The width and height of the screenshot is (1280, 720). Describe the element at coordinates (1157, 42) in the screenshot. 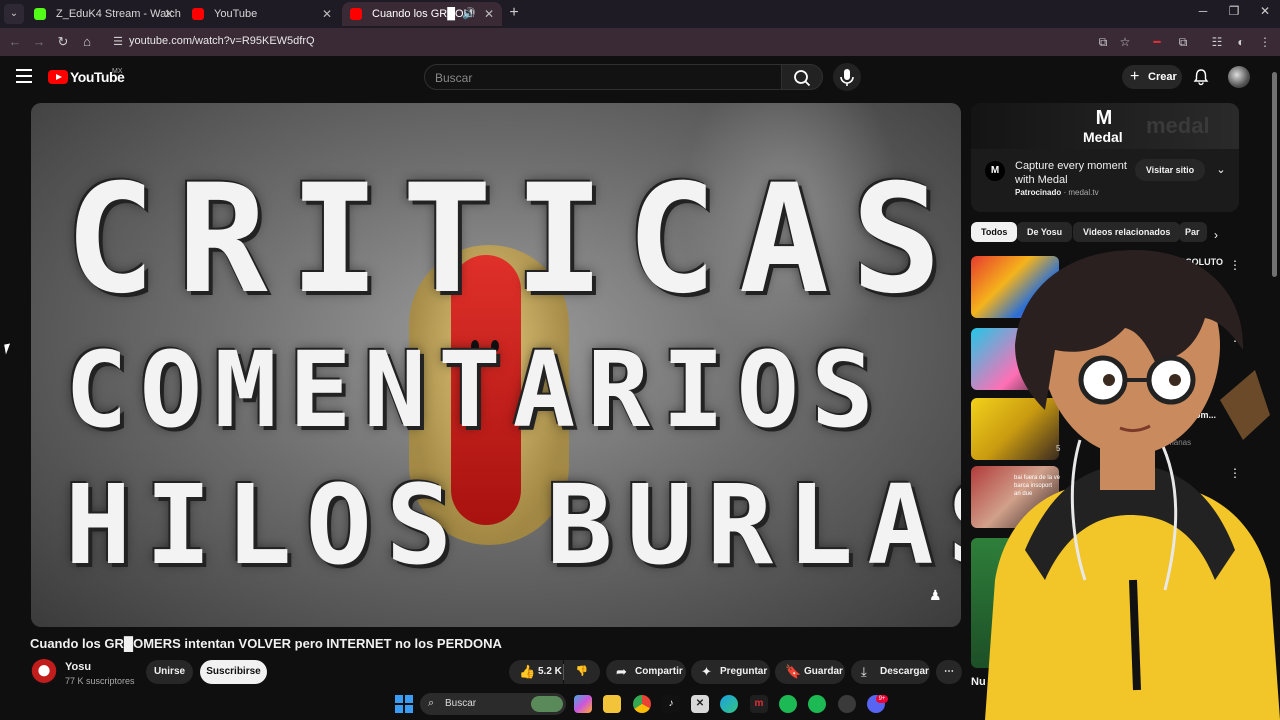

I see `extension-red-icon: ━` at that location.